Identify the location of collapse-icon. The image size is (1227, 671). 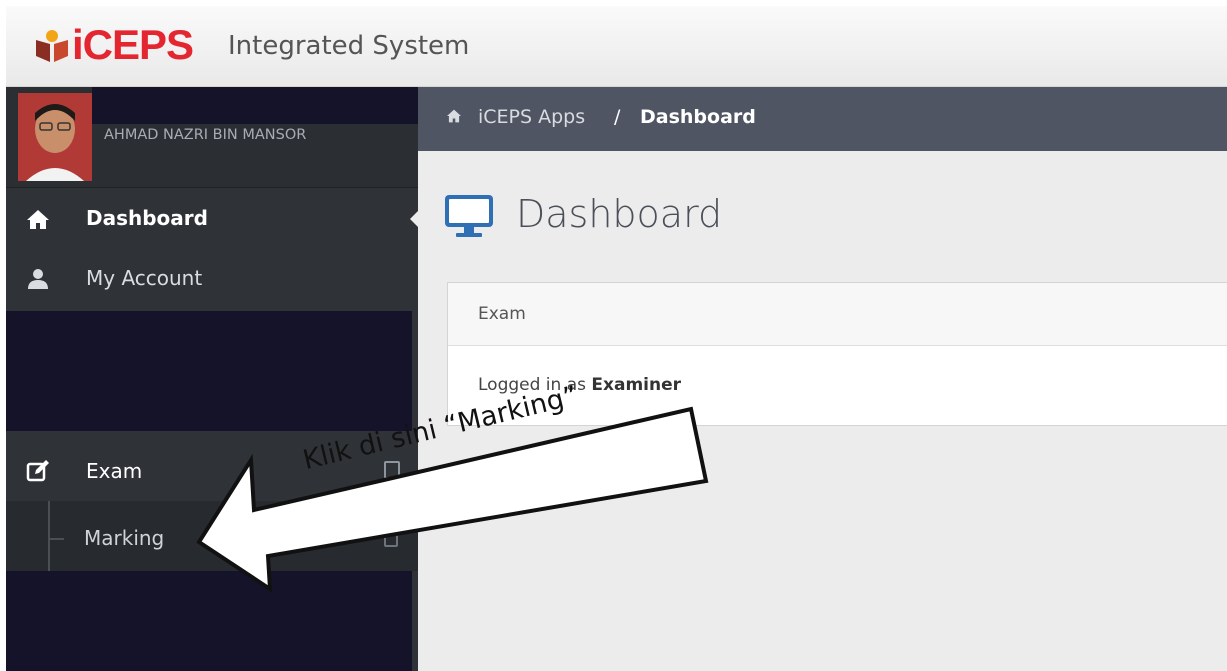
(392, 470).